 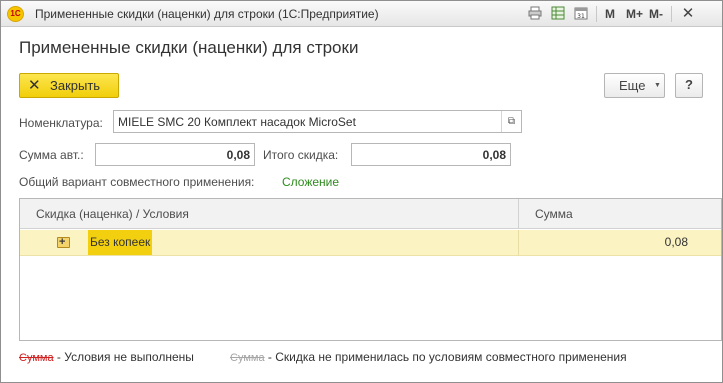 I want to click on total-discount-field: 0,08, so click(x=431, y=154).